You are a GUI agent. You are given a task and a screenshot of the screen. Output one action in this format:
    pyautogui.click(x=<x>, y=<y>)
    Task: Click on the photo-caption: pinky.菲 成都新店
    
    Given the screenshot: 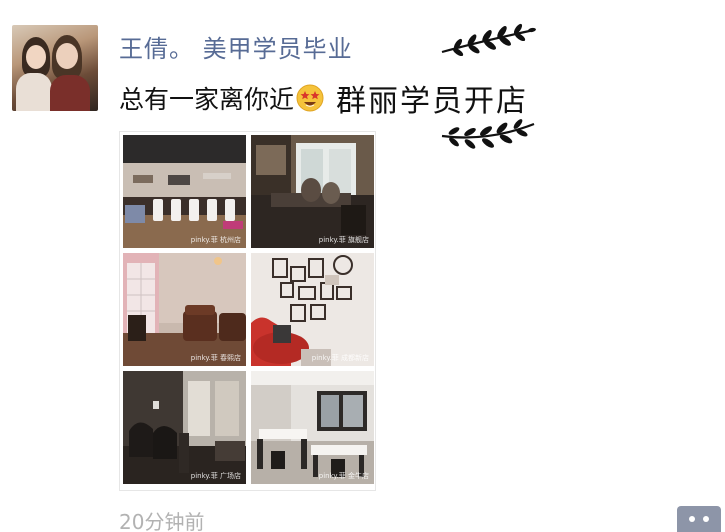 What is the action you would take?
    pyautogui.click(x=340, y=358)
    